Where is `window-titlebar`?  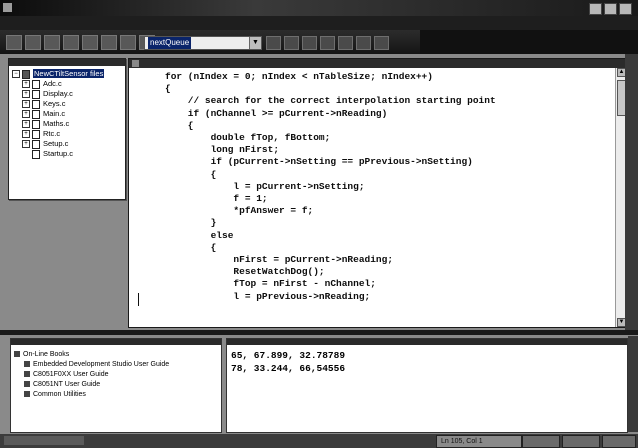
window-titlebar is located at coordinates (319, 8).